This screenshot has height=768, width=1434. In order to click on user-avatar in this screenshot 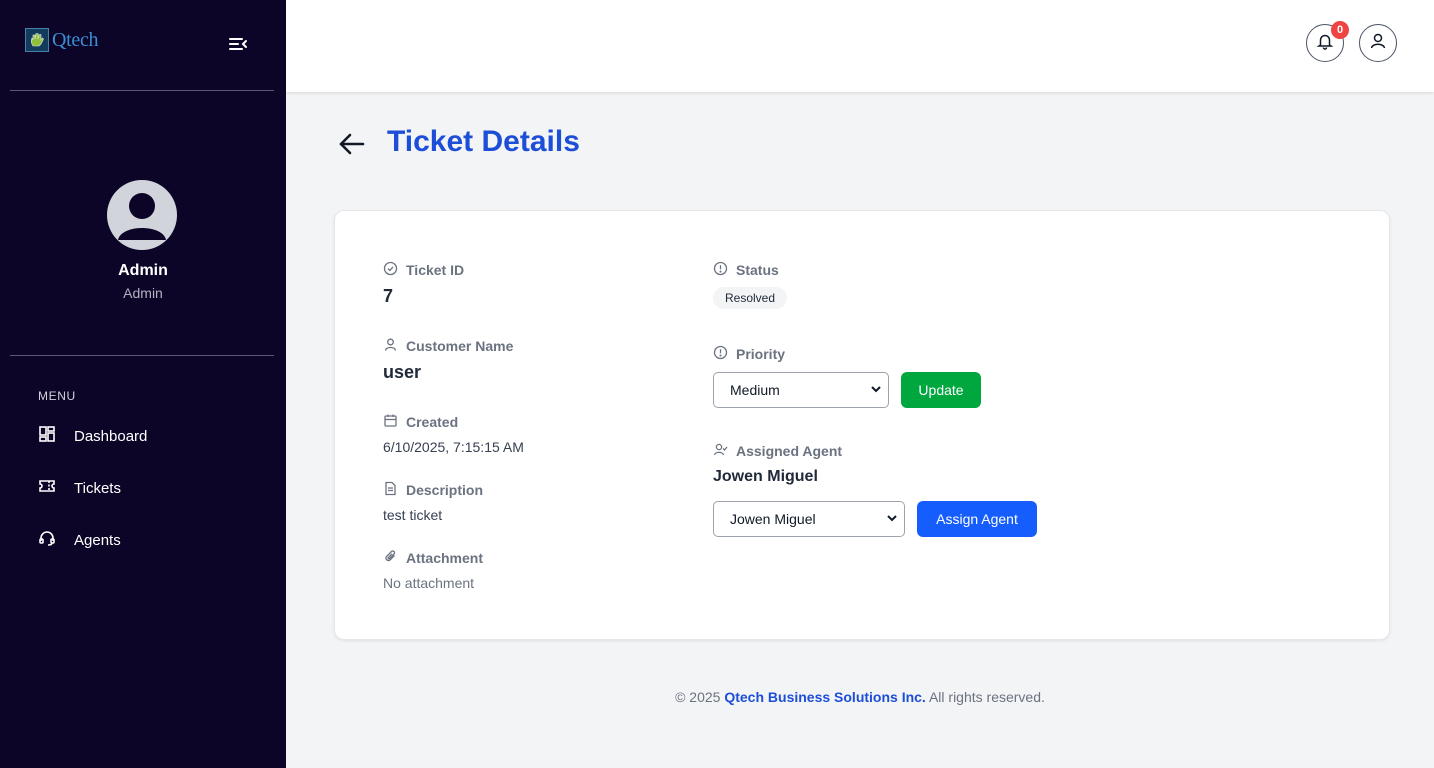, I will do `click(142, 215)`.